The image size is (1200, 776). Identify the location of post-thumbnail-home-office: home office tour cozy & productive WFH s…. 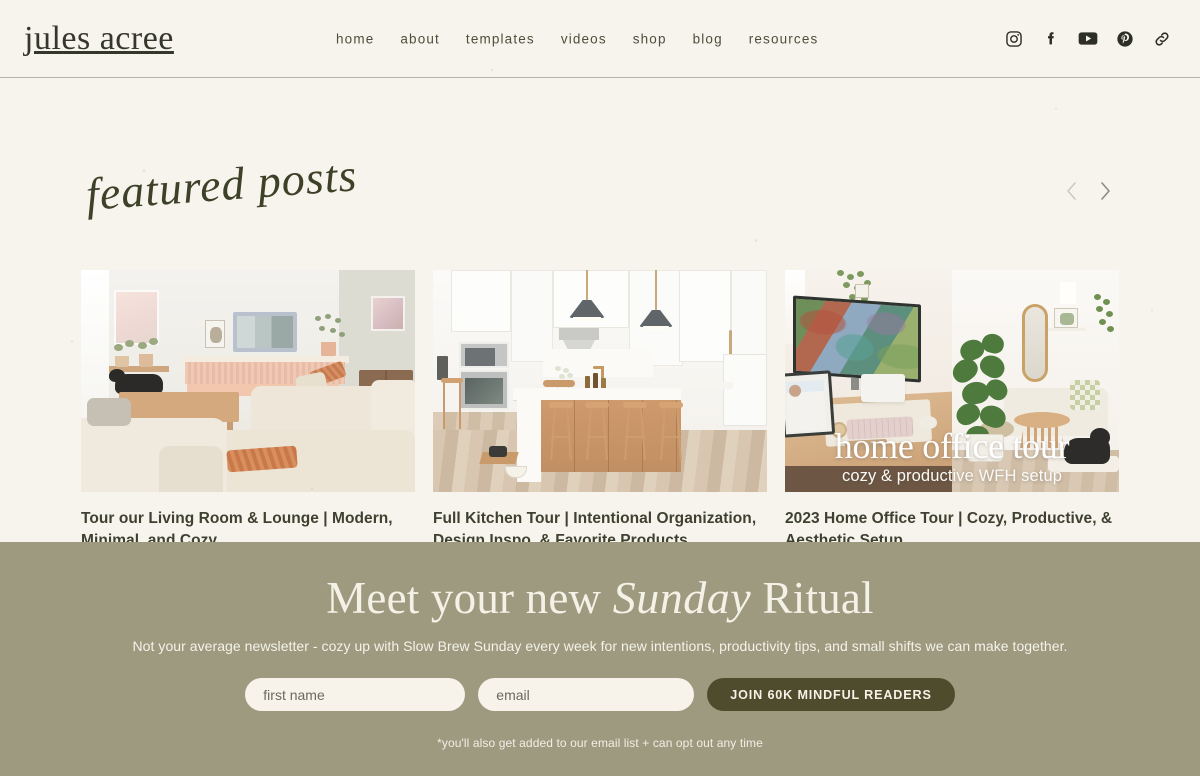
(952, 381).